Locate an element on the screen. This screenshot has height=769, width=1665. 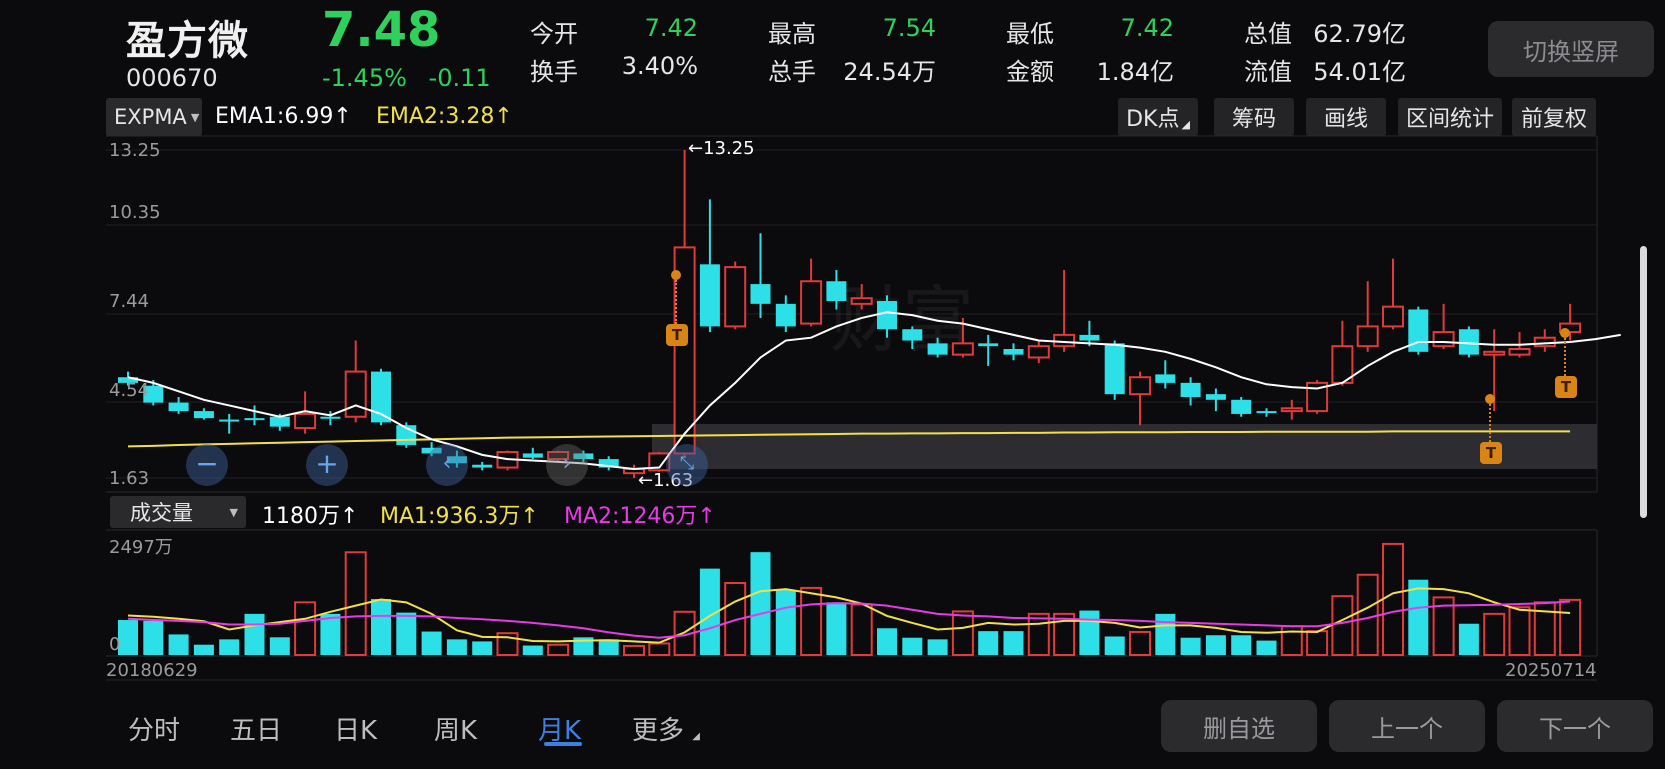
volume-indicator-selector: 成交量 ▼ is located at coordinates (178, 512).